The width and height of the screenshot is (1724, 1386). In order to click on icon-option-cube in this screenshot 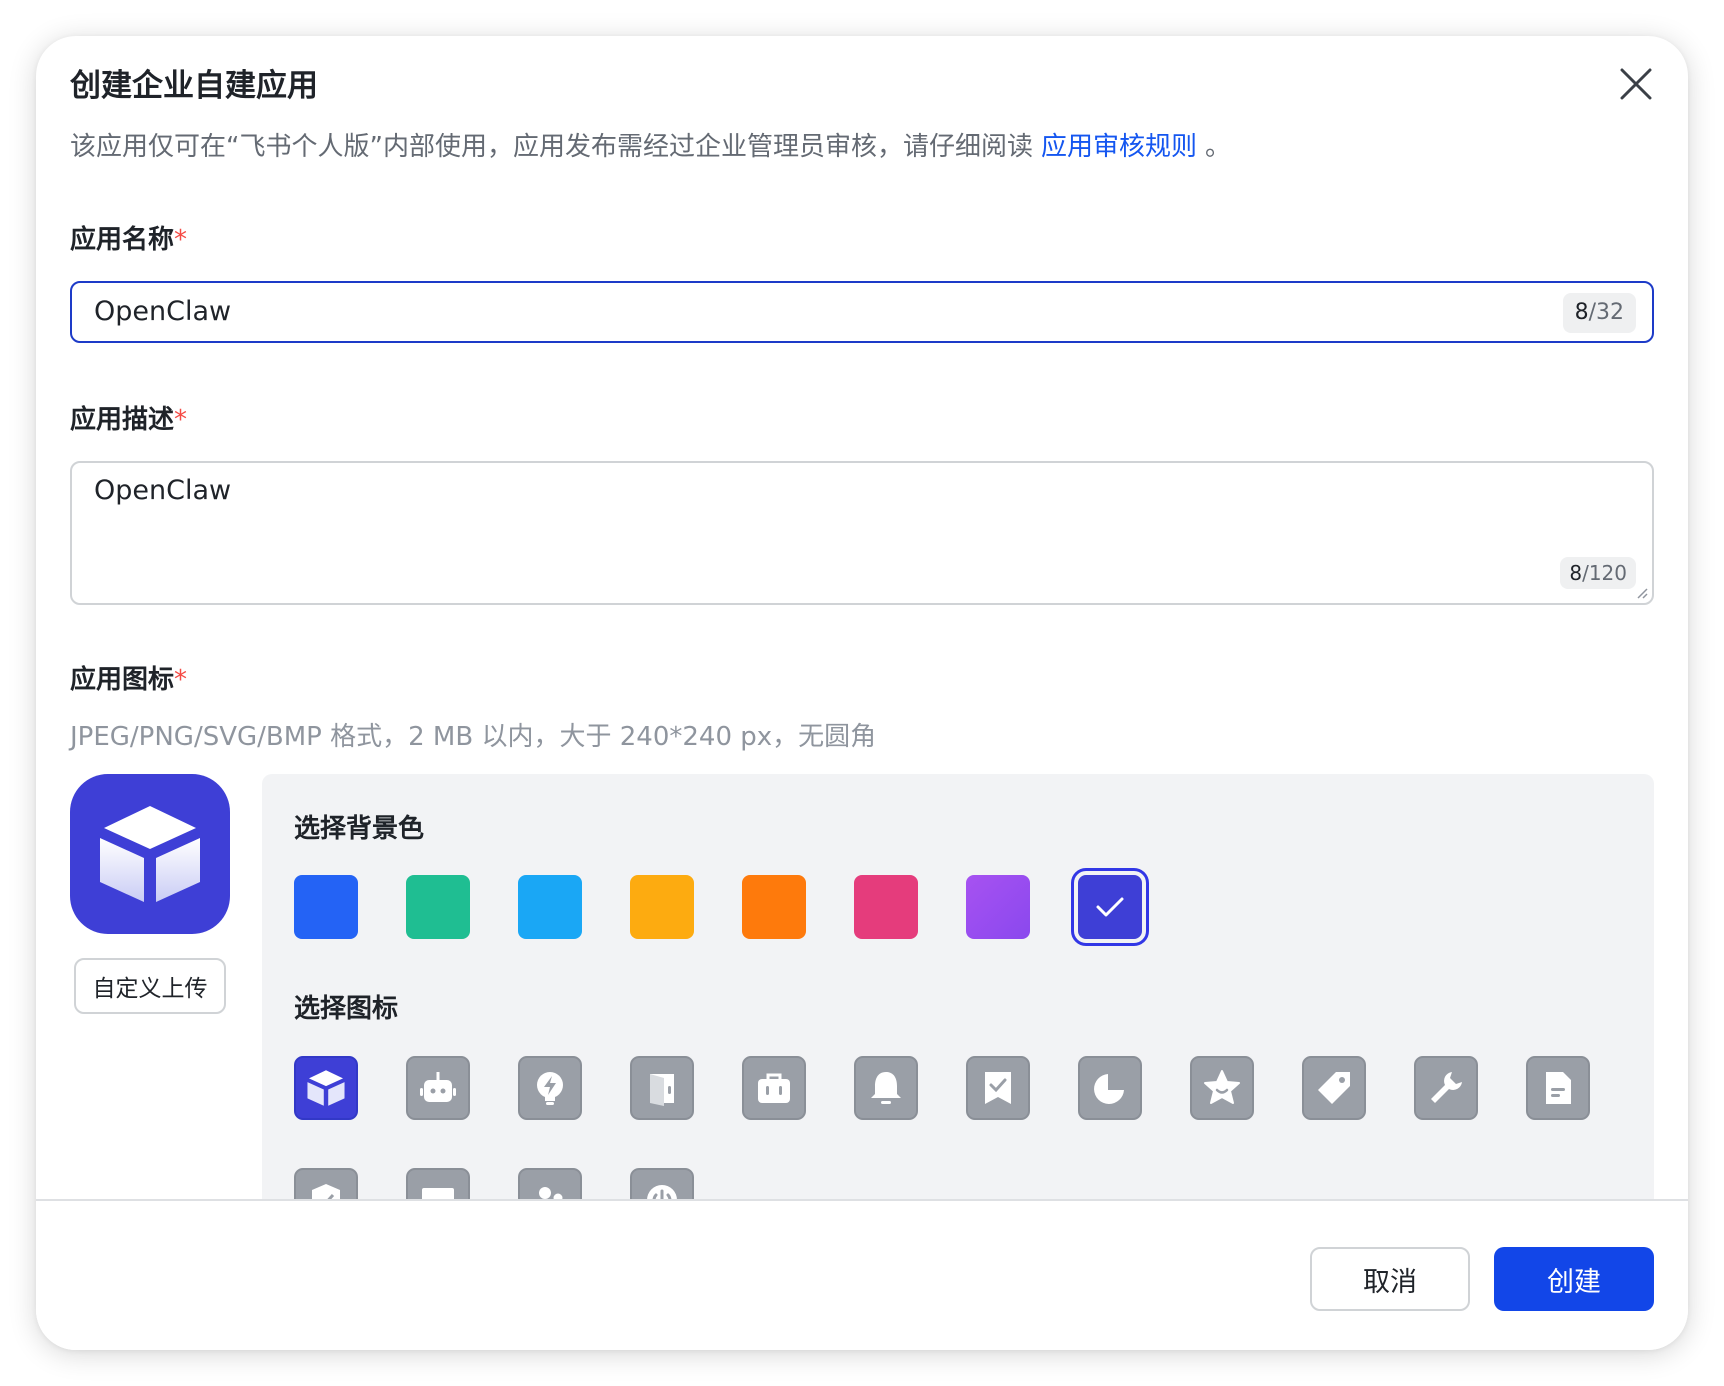, I will do `click(326, 1088)`.